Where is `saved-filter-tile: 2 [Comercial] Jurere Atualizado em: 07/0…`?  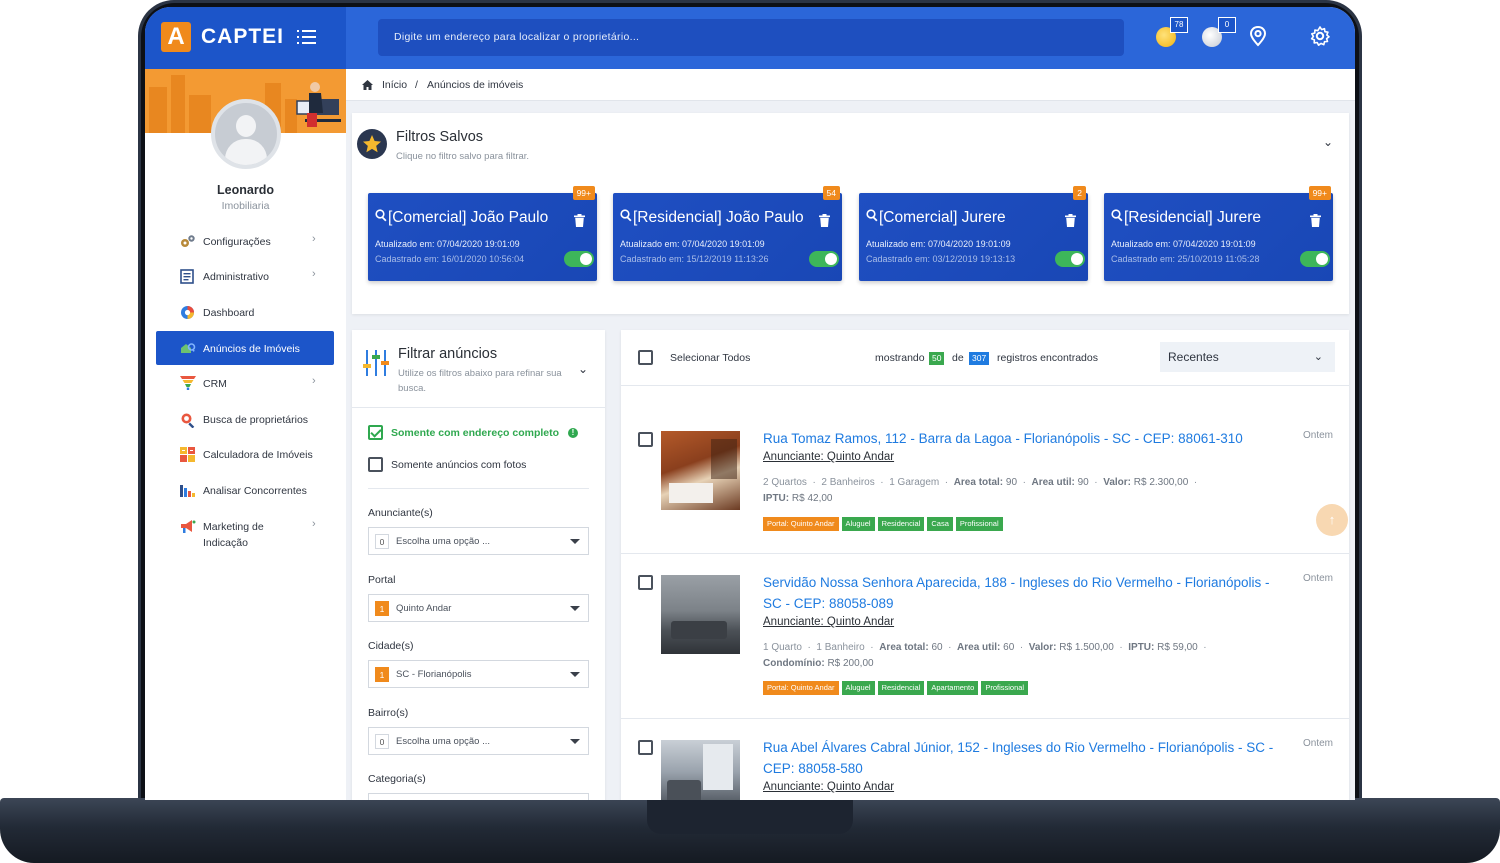
saved-filter-tile: 2 [Comercial] Jurere Atualizado em: 07/0… is located at coordinates (973, 233).